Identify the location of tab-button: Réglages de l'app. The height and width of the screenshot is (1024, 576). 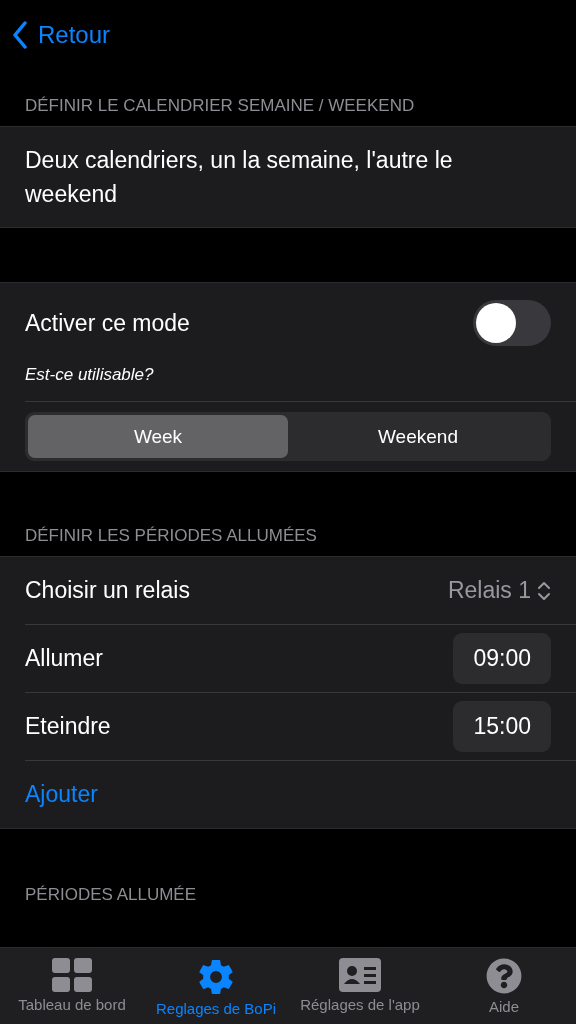
(360, 986).